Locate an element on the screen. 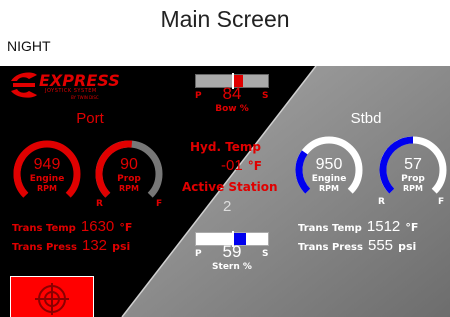 The image size is (450, 317). bow-stbd-label: S is located at coordinates (265, 96).